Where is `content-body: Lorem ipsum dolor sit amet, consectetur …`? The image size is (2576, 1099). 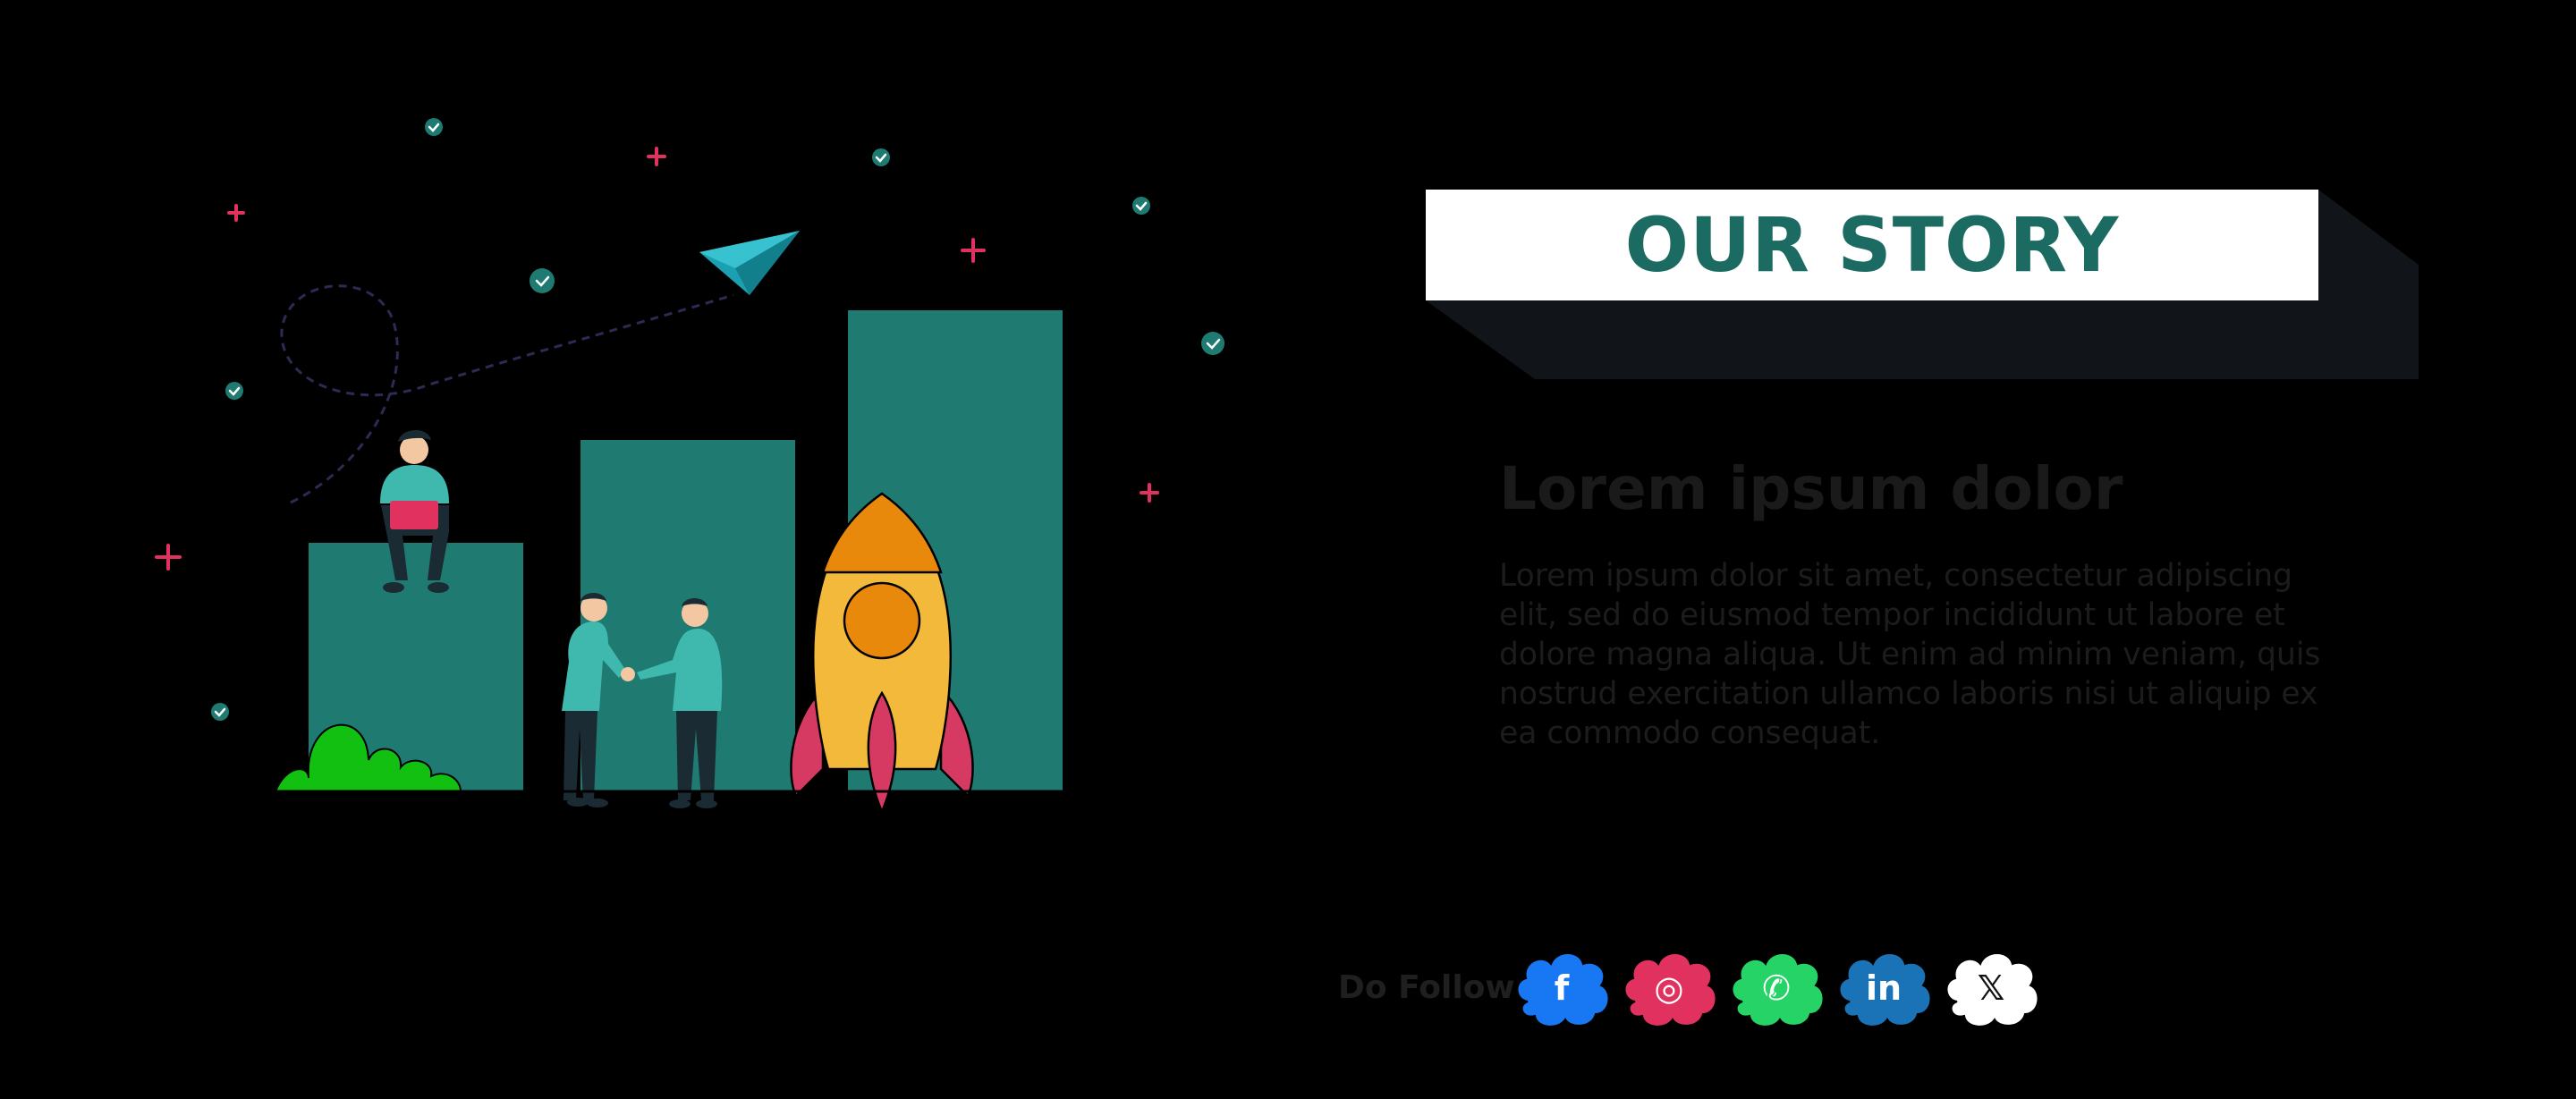
content-body: Lorem ipsum dolor sit amet, consectetur … is located at coordinates (1910, 654).